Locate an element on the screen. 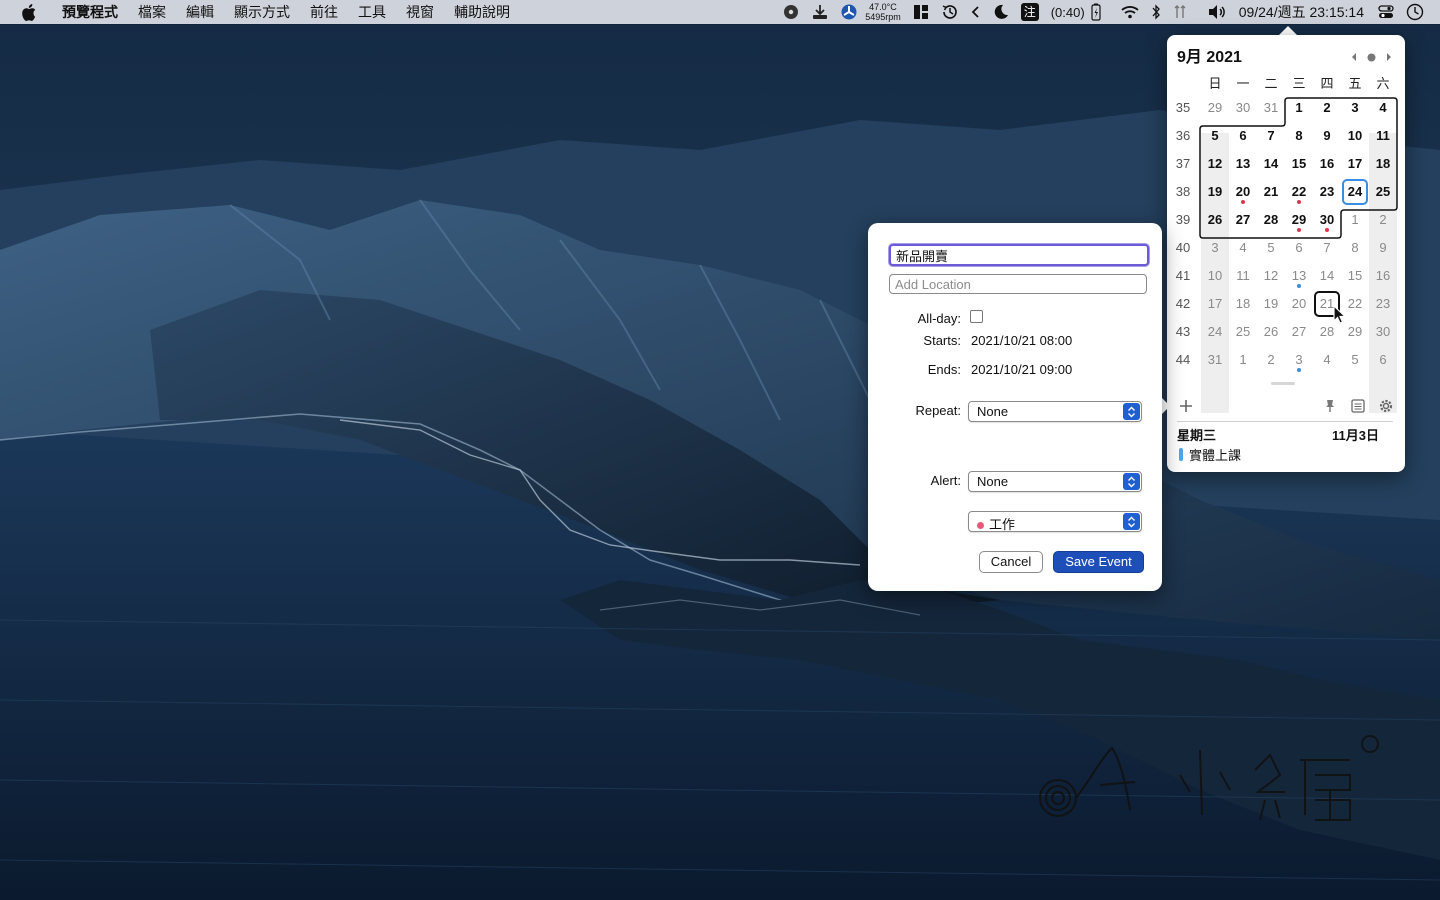 This screenshot has width=1440, height=900. cancel-button: Cancel is located at coordinates (1011, 562).